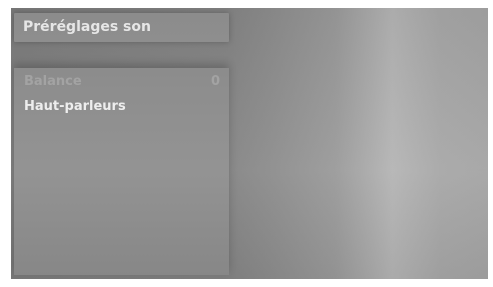  What do you see at coordinates (124, 82) in the screenshot?
I see `menu-item-balance: Balance 0` at bounding box center [124, 82].